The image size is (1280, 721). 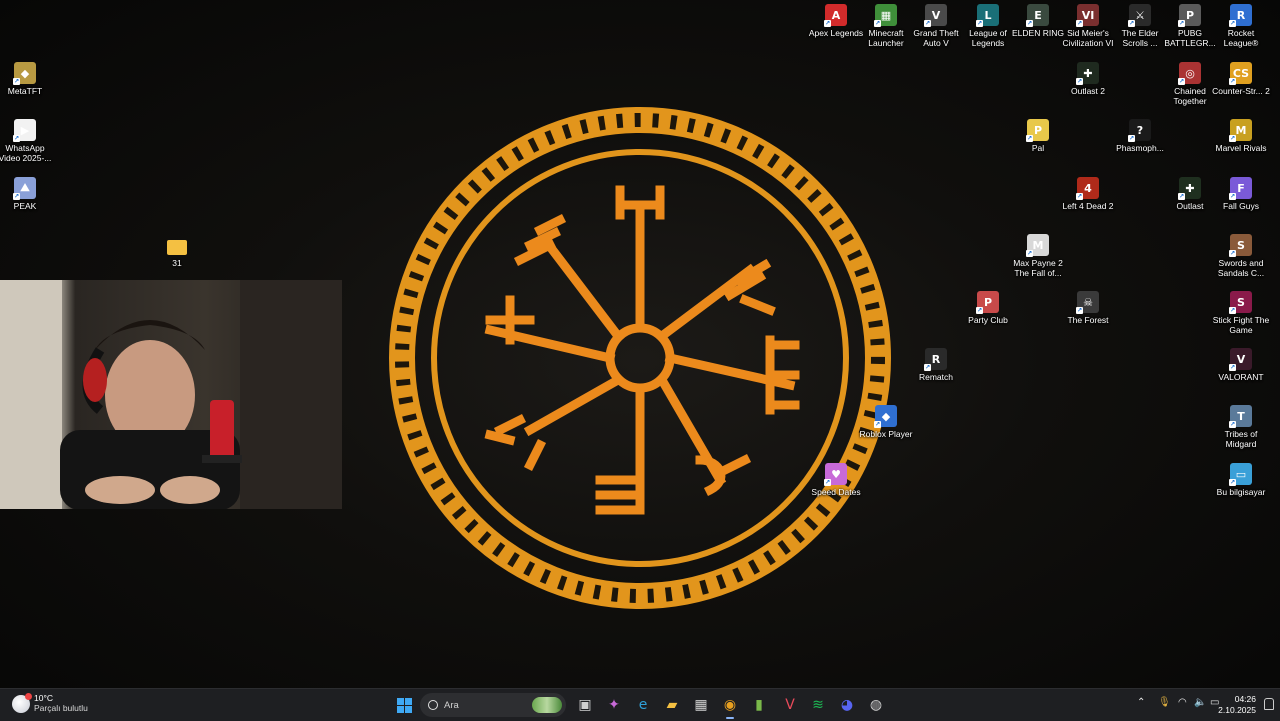 I want to click on desktop-icon-roblox-player: ◆ ↗ Roblox Player, so click(x=886, y=422).